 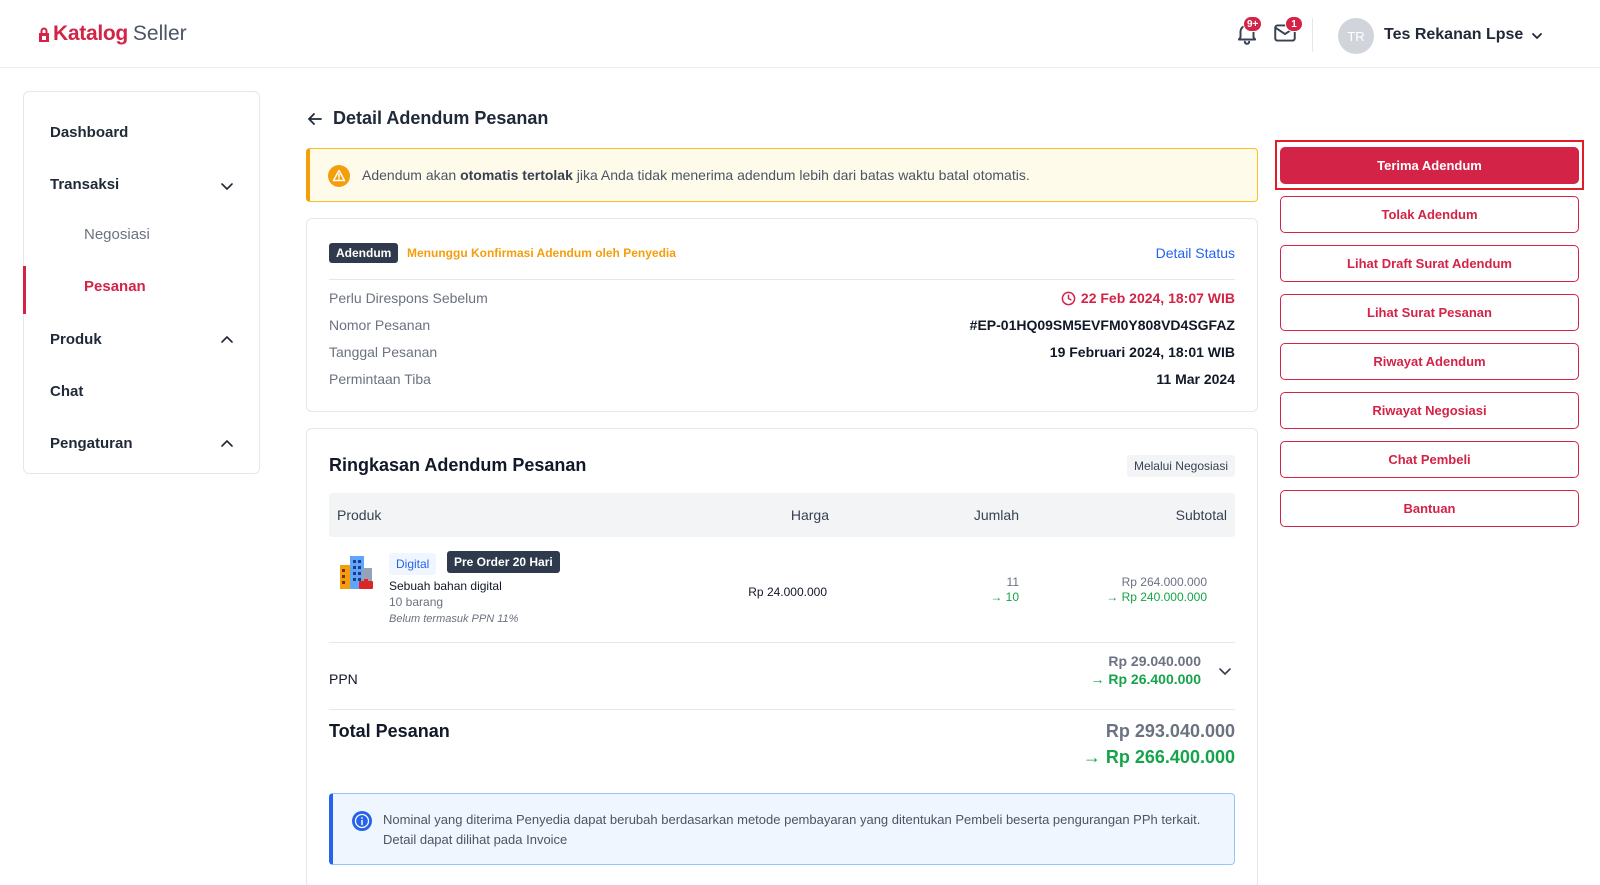 What do you see at coordinates (1156, 597) in the screenshot?
I see `subtotal-new: → Rp 240.000.000` at bounding box center [1156, 597].